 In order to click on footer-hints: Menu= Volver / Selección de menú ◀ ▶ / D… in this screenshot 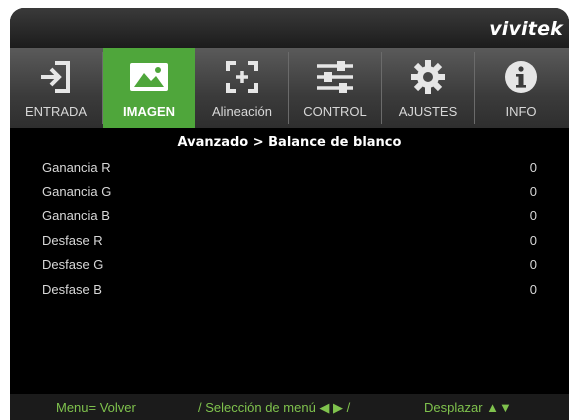, I will do `click(289, 407)`.